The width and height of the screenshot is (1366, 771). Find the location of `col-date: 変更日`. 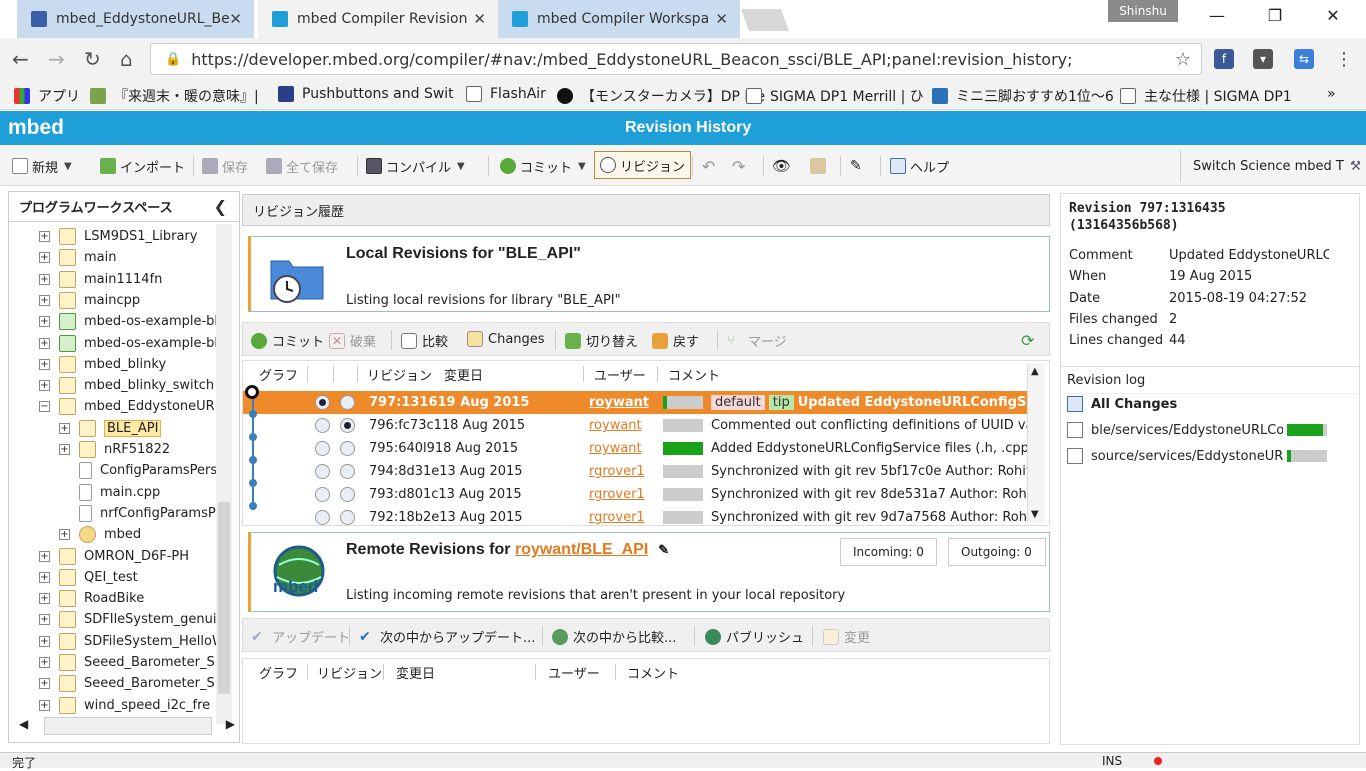

col-date: 変更日 is located at coordinates (415, 672).